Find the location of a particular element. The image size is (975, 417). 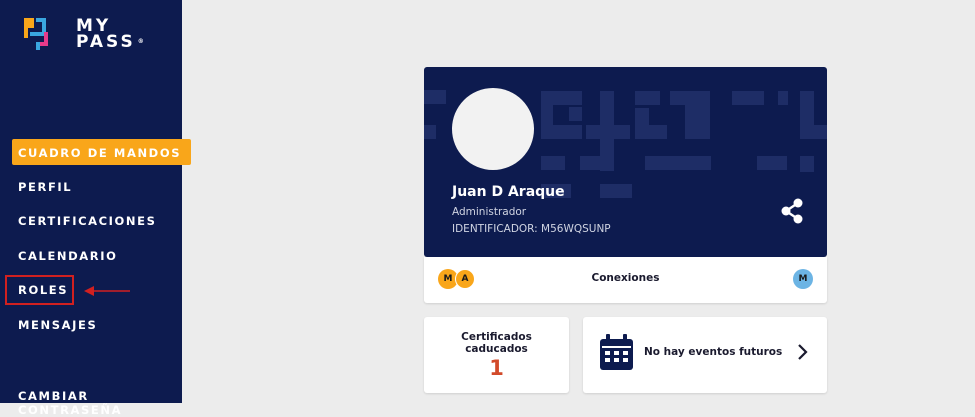

sidebar-item-cambiar-contrasena: CAMBIAR CONTRASEÑA is located at coordinates (100, 403).